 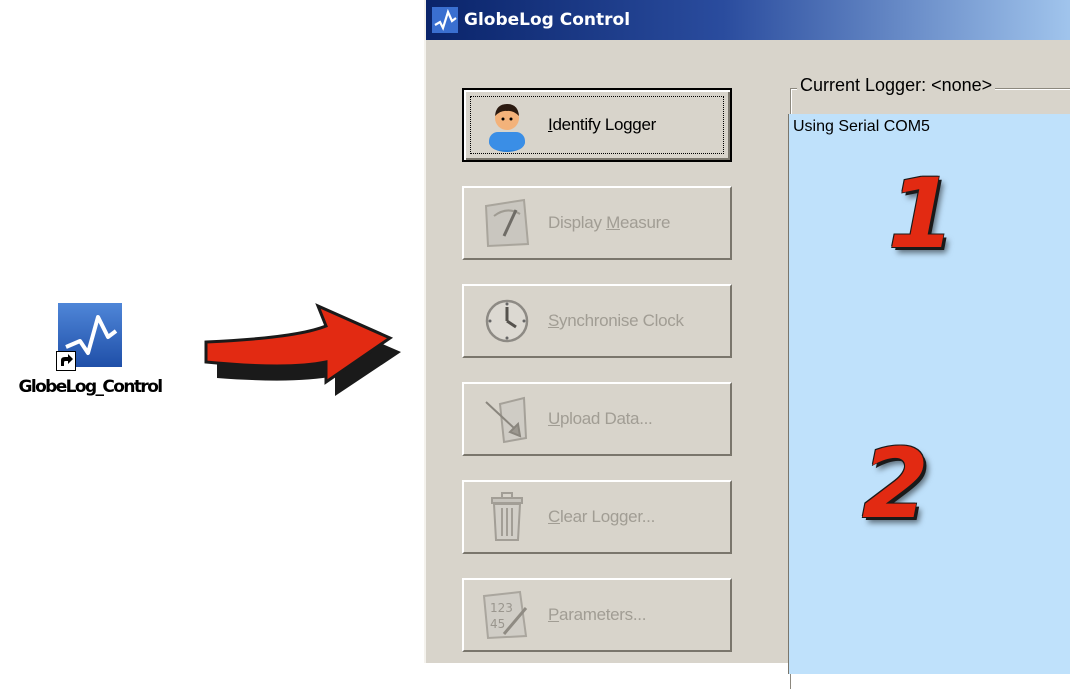 What do you see at coordinates (445, 20) in the screenshot?
I see `app-icon` at bounding box center [445, 20].